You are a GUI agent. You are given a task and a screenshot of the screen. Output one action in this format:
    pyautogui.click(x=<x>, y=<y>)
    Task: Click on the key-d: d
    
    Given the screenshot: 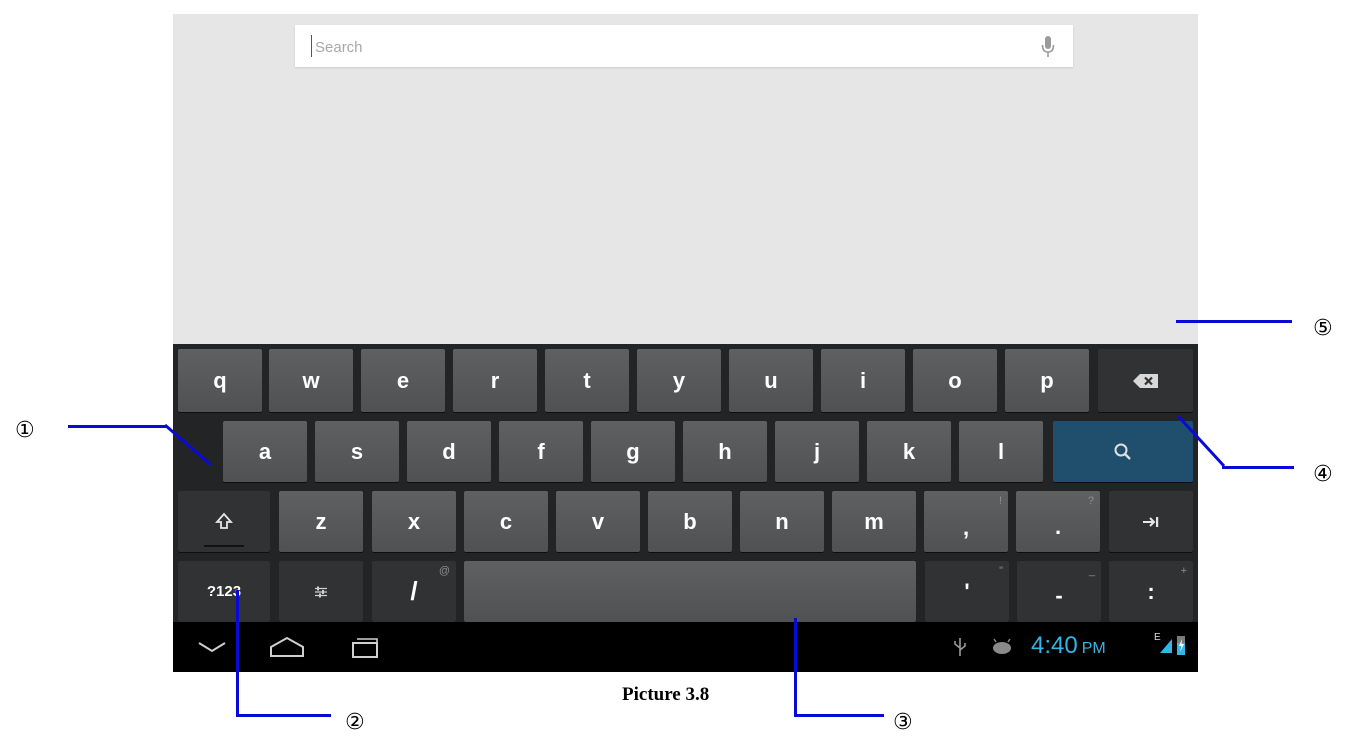 What is the action you would take?
    pyautogui.click(x=449, y=451)
    